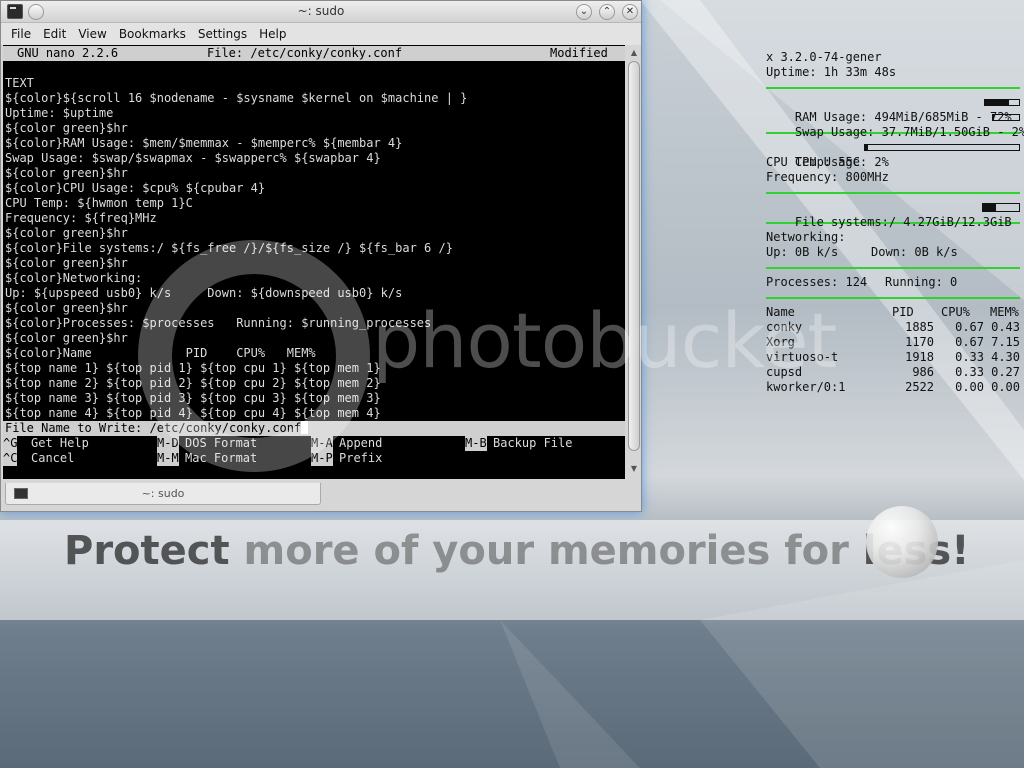  I want to click on process-cell: 1885, so click(919, 327).